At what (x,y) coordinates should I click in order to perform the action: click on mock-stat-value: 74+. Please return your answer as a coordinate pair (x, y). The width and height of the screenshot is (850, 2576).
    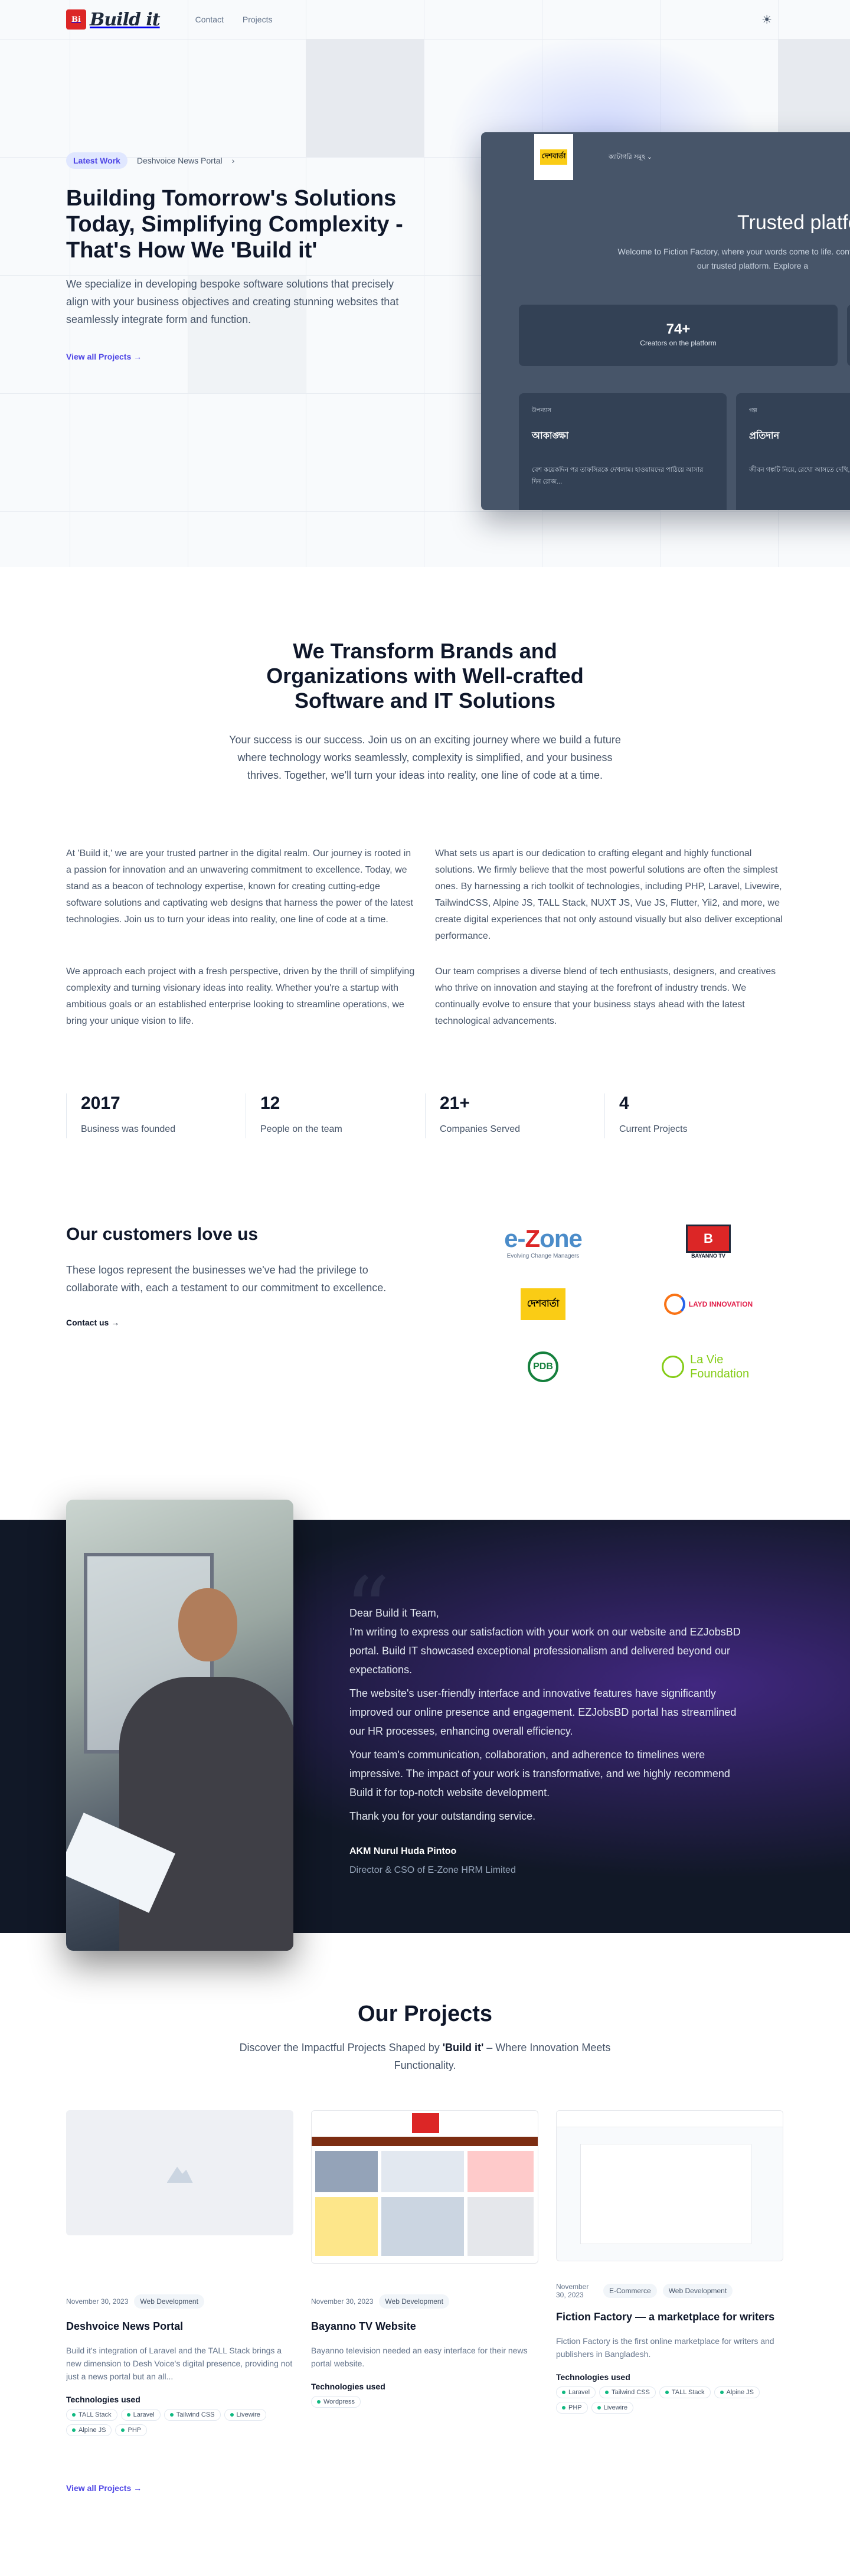
    Looking at the image, I should click on (678, 329).